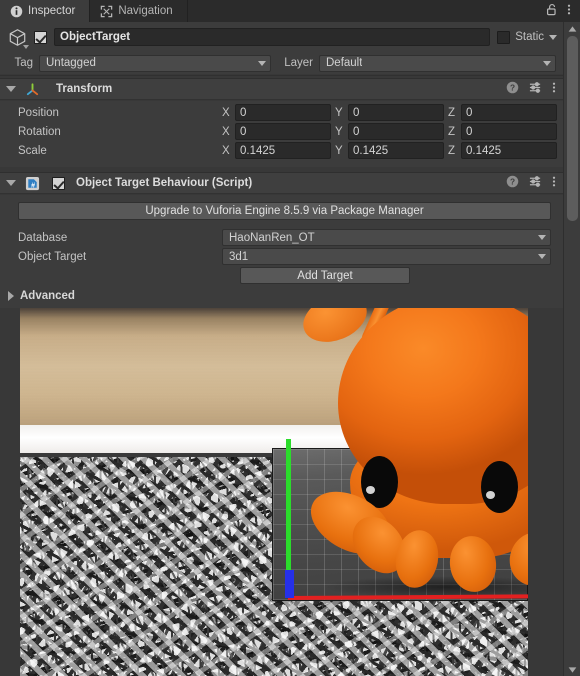 The image size is (580, 676). Describe the element at coordinates (84, 89) in the screenshot. I see `transform-title: Transform` at that location.